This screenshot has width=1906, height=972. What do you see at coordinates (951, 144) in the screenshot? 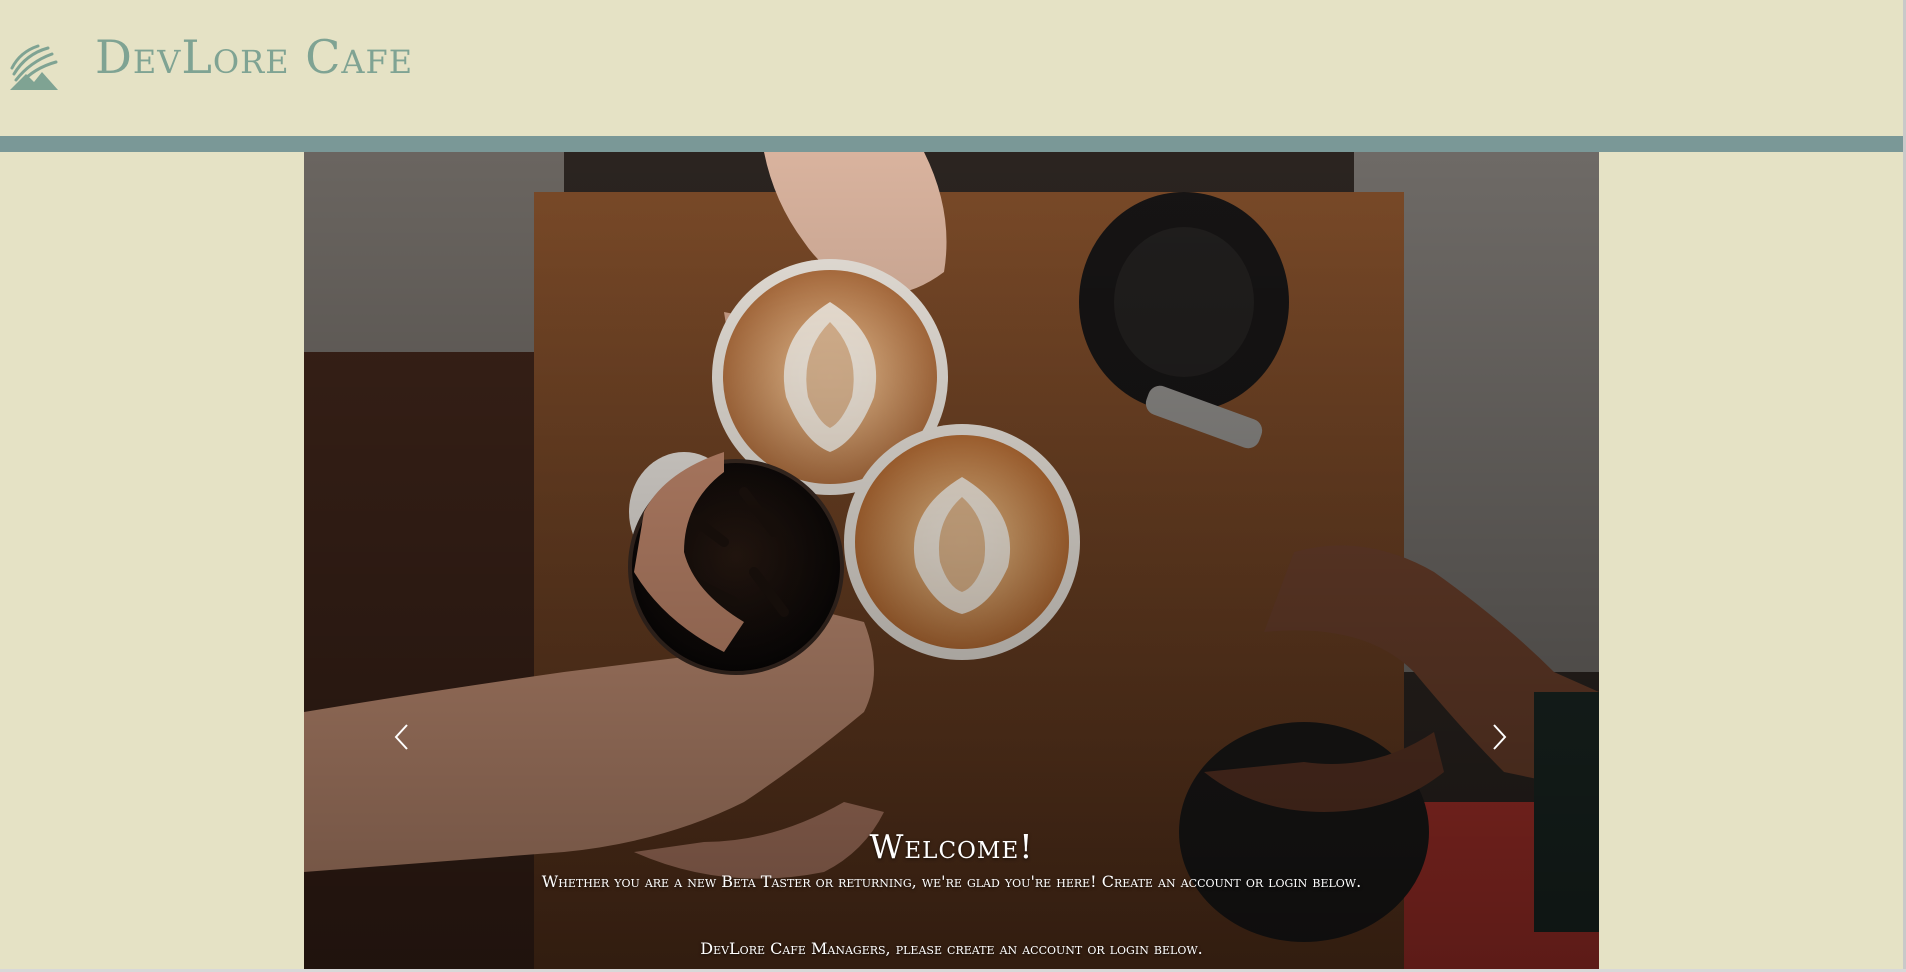
I see `header-divider` at bounding box center [951, 144].